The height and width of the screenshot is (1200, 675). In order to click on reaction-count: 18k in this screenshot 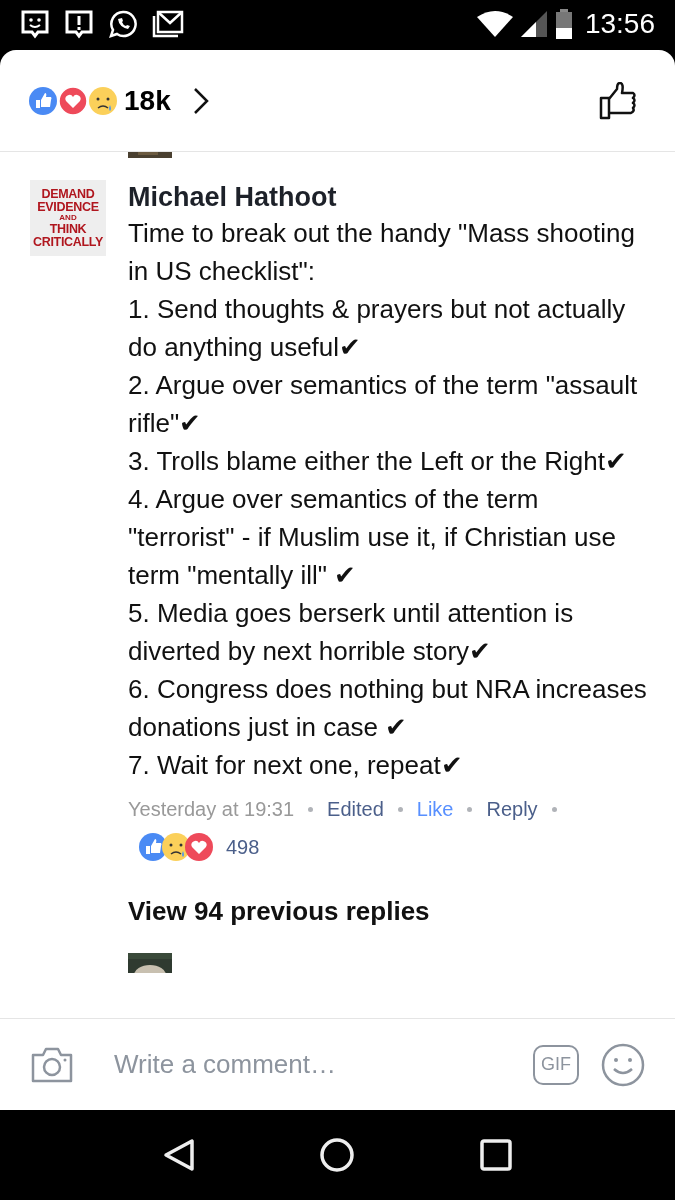, I will do `click(147, 100)`.